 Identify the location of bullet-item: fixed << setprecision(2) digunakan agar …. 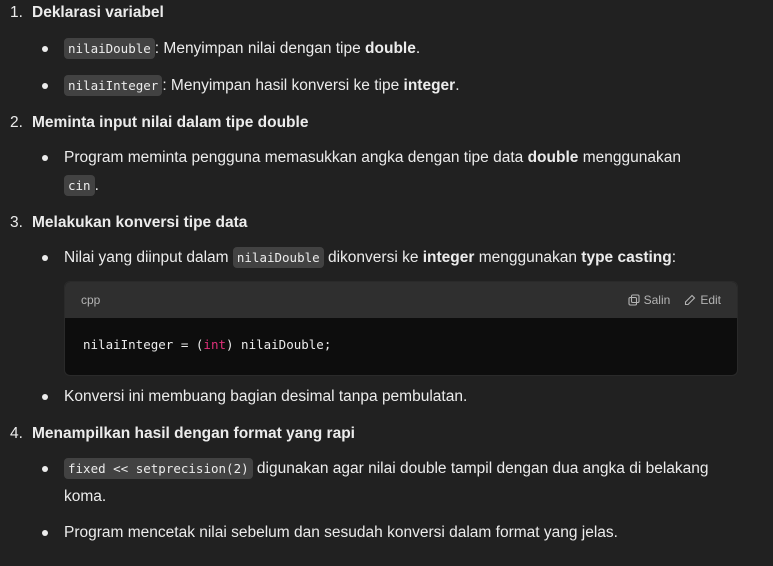
(393, 483).